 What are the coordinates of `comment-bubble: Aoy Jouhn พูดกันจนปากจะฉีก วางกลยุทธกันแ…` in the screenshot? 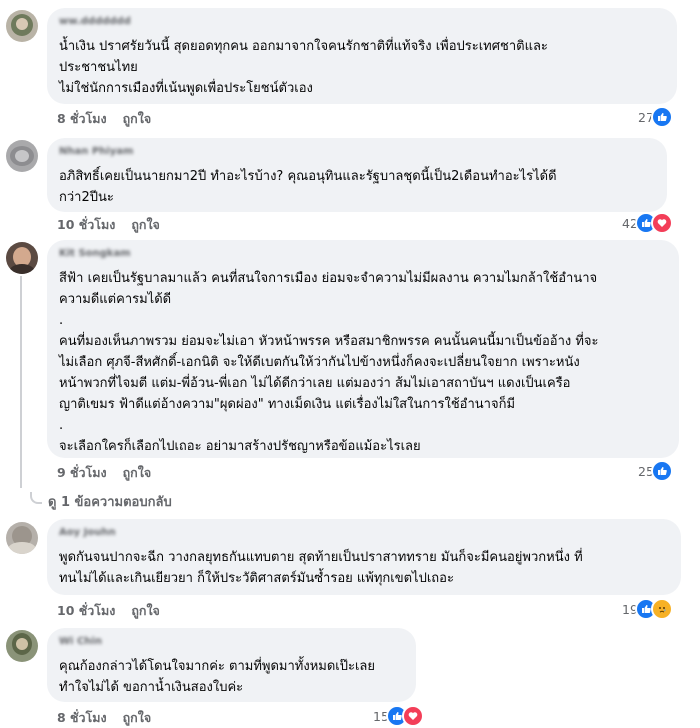 It's located at (364, 557).